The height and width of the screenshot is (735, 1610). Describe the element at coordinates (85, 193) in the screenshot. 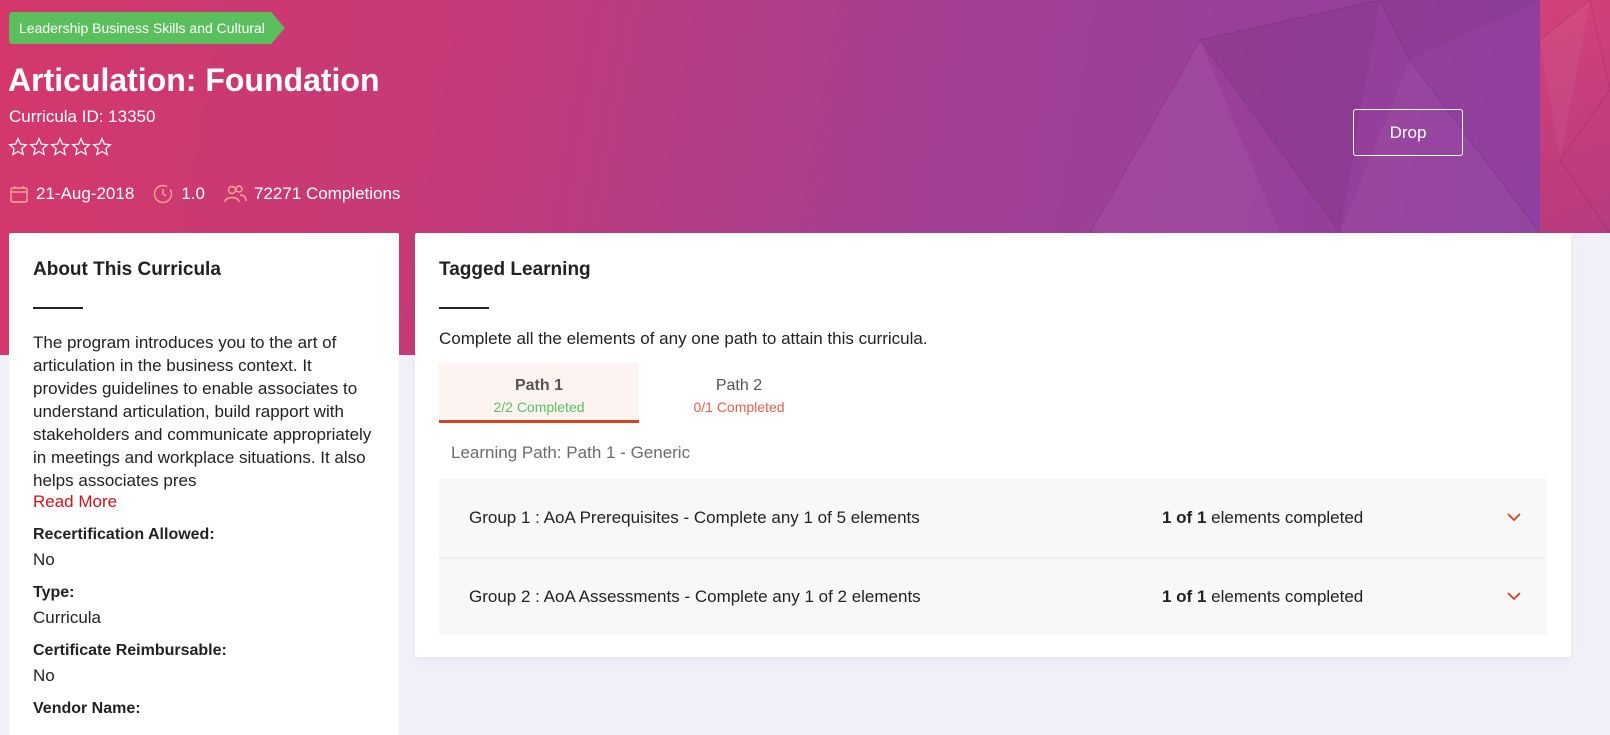

I see `date-text: 21-Aug-2018` at that location.